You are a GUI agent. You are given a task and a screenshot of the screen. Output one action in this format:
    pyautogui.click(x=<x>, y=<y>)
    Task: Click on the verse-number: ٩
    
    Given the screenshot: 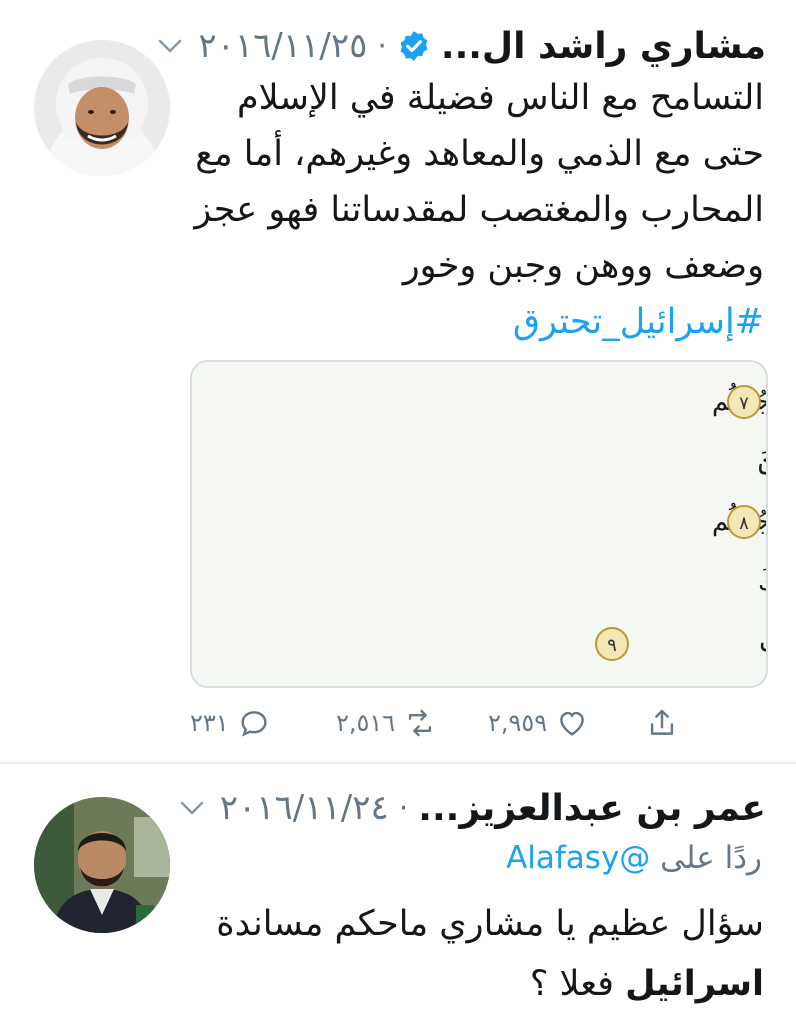 What is the action you would take?
    pyautogui.click(x=612, y=645)
    